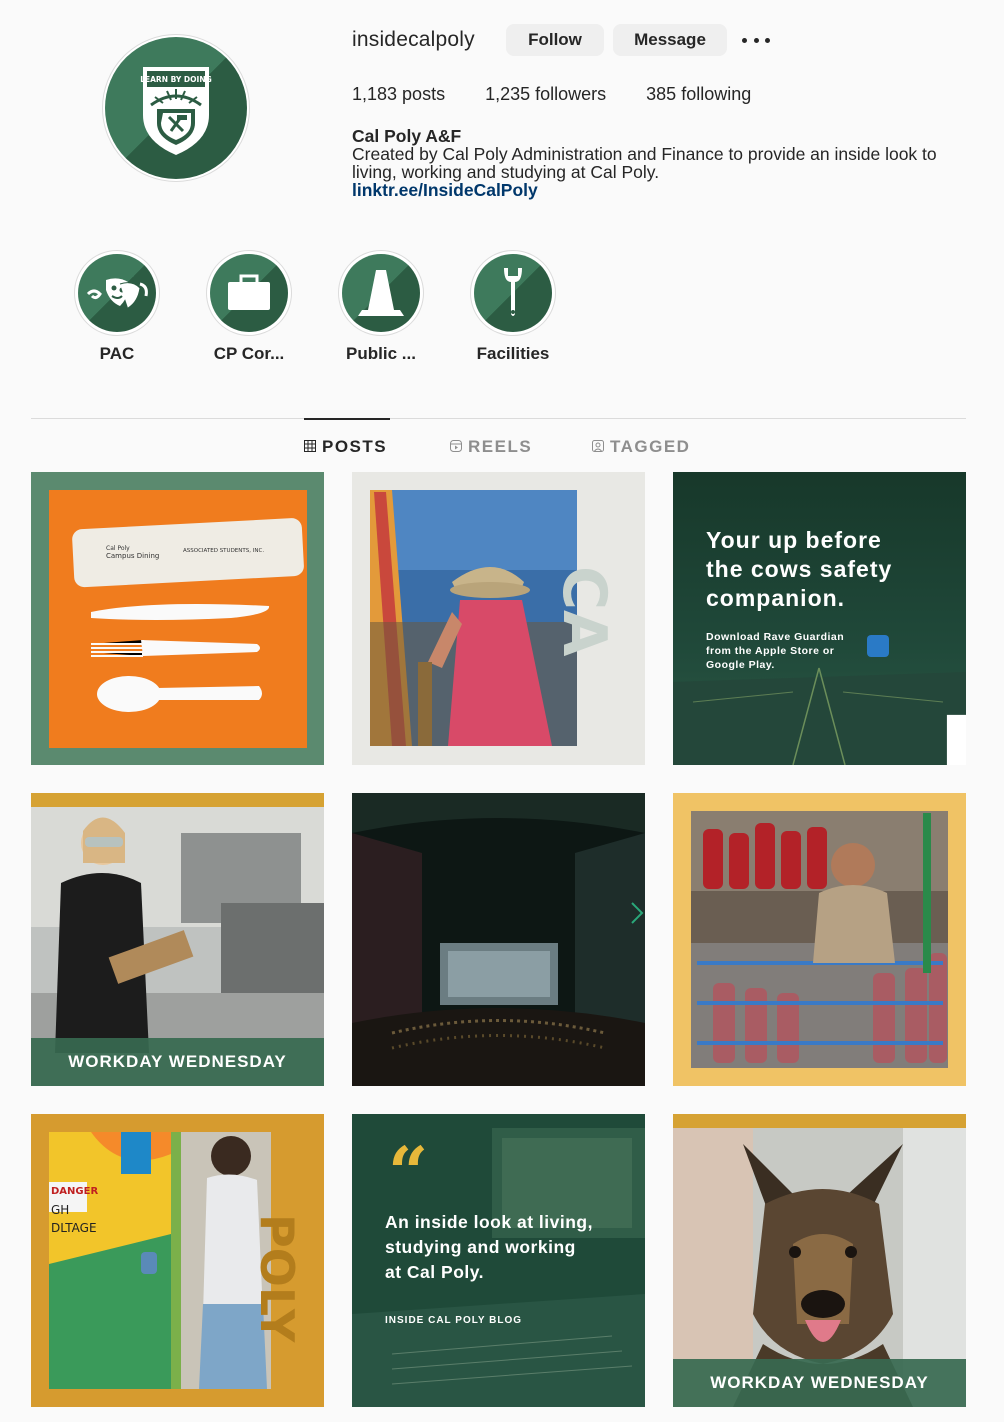 This screenshot has height=1422, width=1004. Describe the element at coordinates (117, 293) in the screenshot. I see `theater-masks-icon` at that location.